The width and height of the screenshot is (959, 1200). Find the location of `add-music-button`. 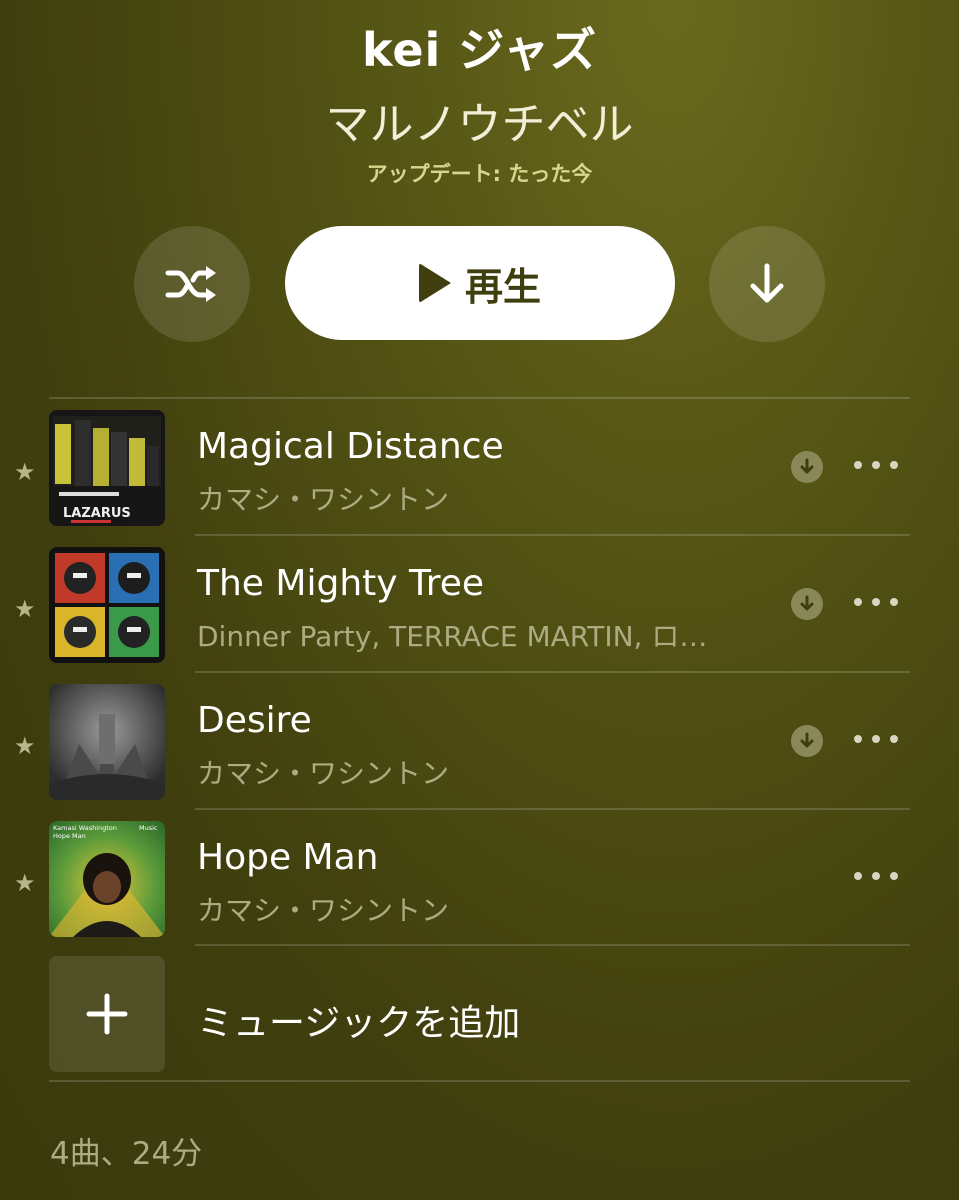

add-music-button is located at coordinates (107, 1014).